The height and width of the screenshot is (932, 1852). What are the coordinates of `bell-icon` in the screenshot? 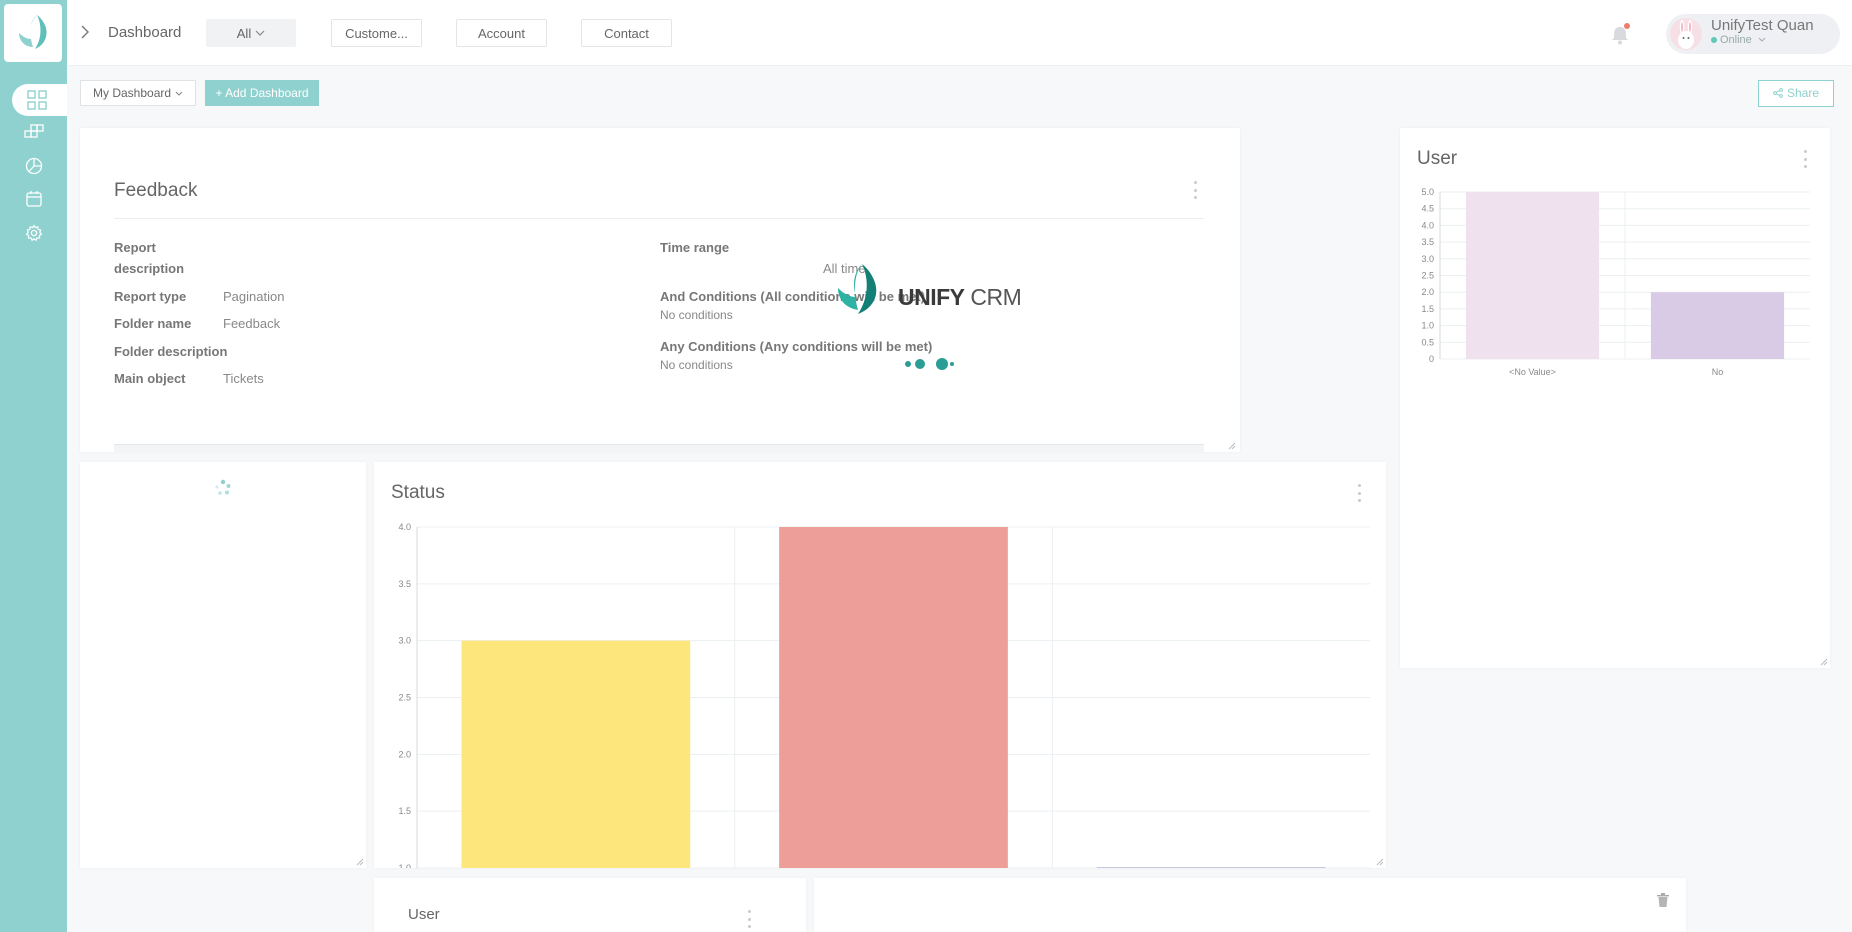 It's located at (1621, 34).